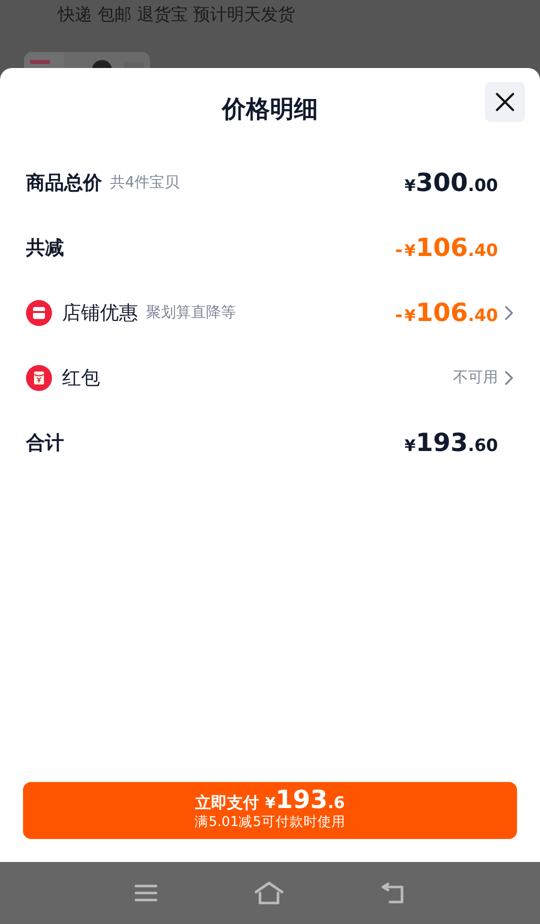  What do you see at coordinates (475, 377) in the screenshot?
I see `status-text: 不可用` at bounding box center [475, 377].